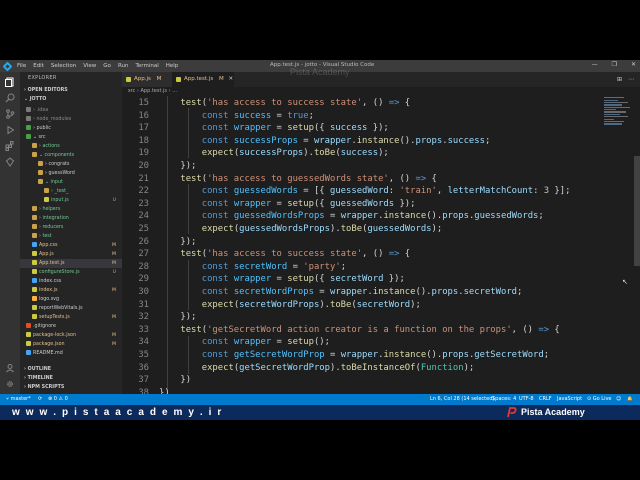 The height and width of the screenshot is (480, 640). I want to click on tree-item: › test, so click(71, 236).